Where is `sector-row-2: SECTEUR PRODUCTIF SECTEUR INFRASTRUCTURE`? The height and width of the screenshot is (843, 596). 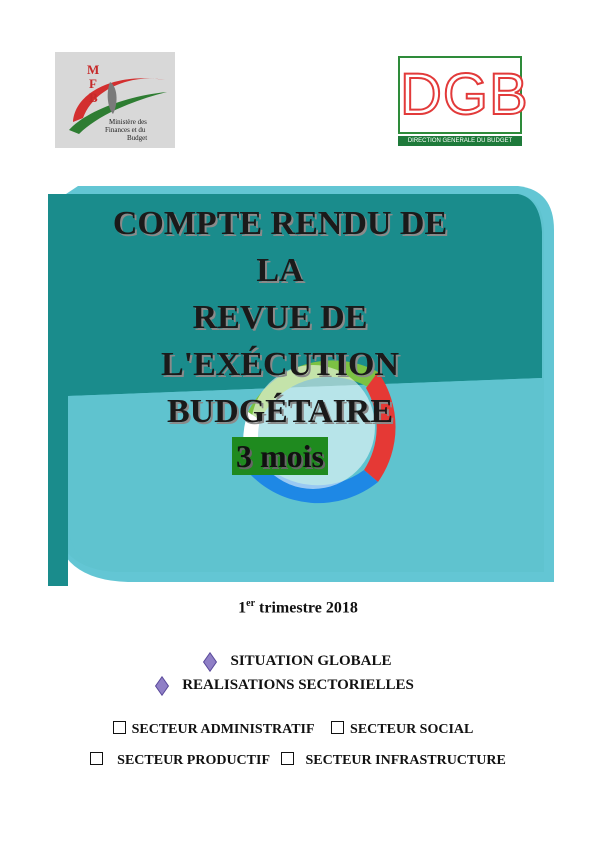
sector-row-2: SECTEUR PRODUCTIF SECTEUR INFRASTRUCTURE is located at coordinates (298, 760).